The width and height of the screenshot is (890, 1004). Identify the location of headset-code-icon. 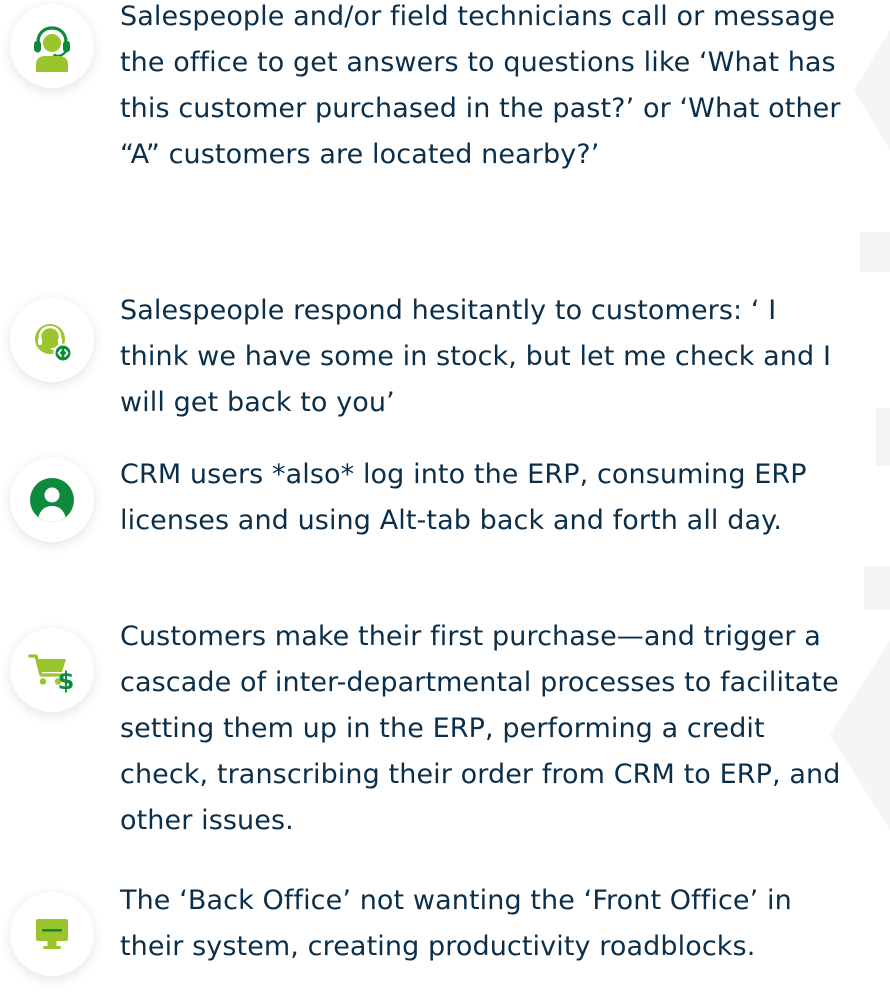
(52, 340).